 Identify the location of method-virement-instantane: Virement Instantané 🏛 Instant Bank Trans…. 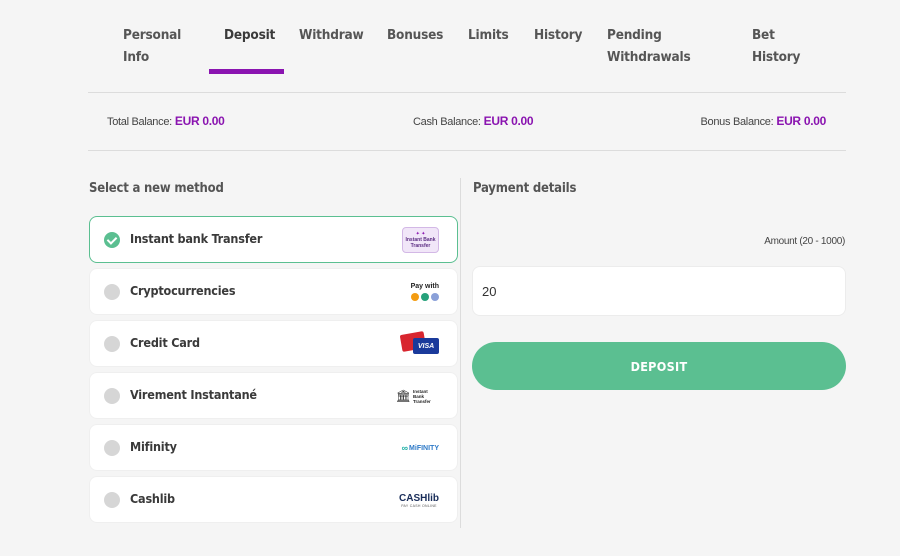
(273, 395).